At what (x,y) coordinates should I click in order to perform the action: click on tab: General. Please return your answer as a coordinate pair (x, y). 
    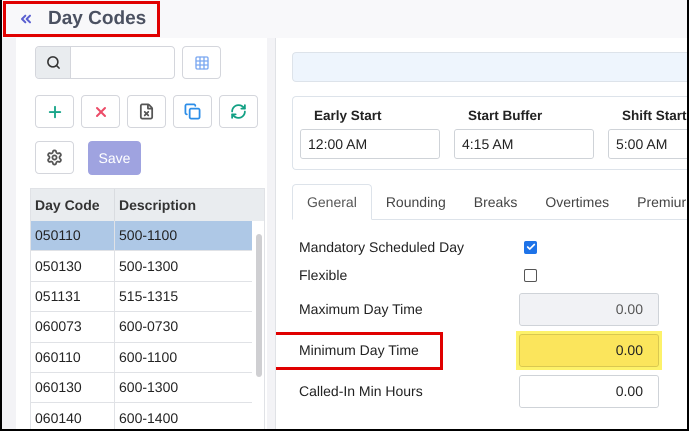
    Looking at the image, I should click on (332, 202).